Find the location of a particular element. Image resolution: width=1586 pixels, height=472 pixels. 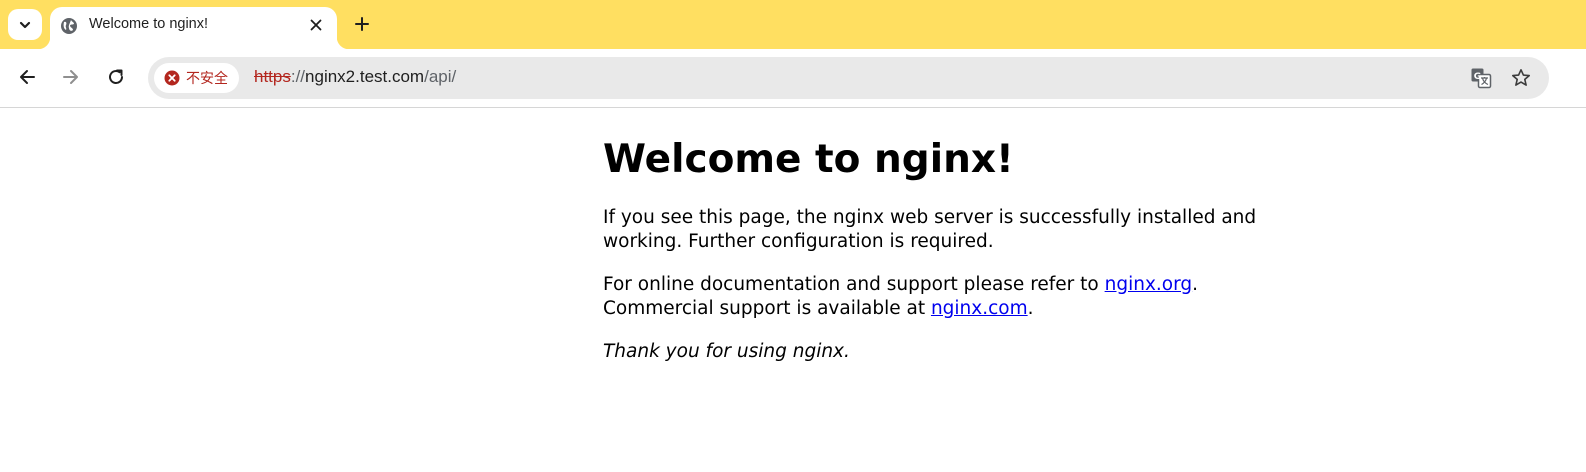

svg-text: G is located at coordinates (1477, 77).